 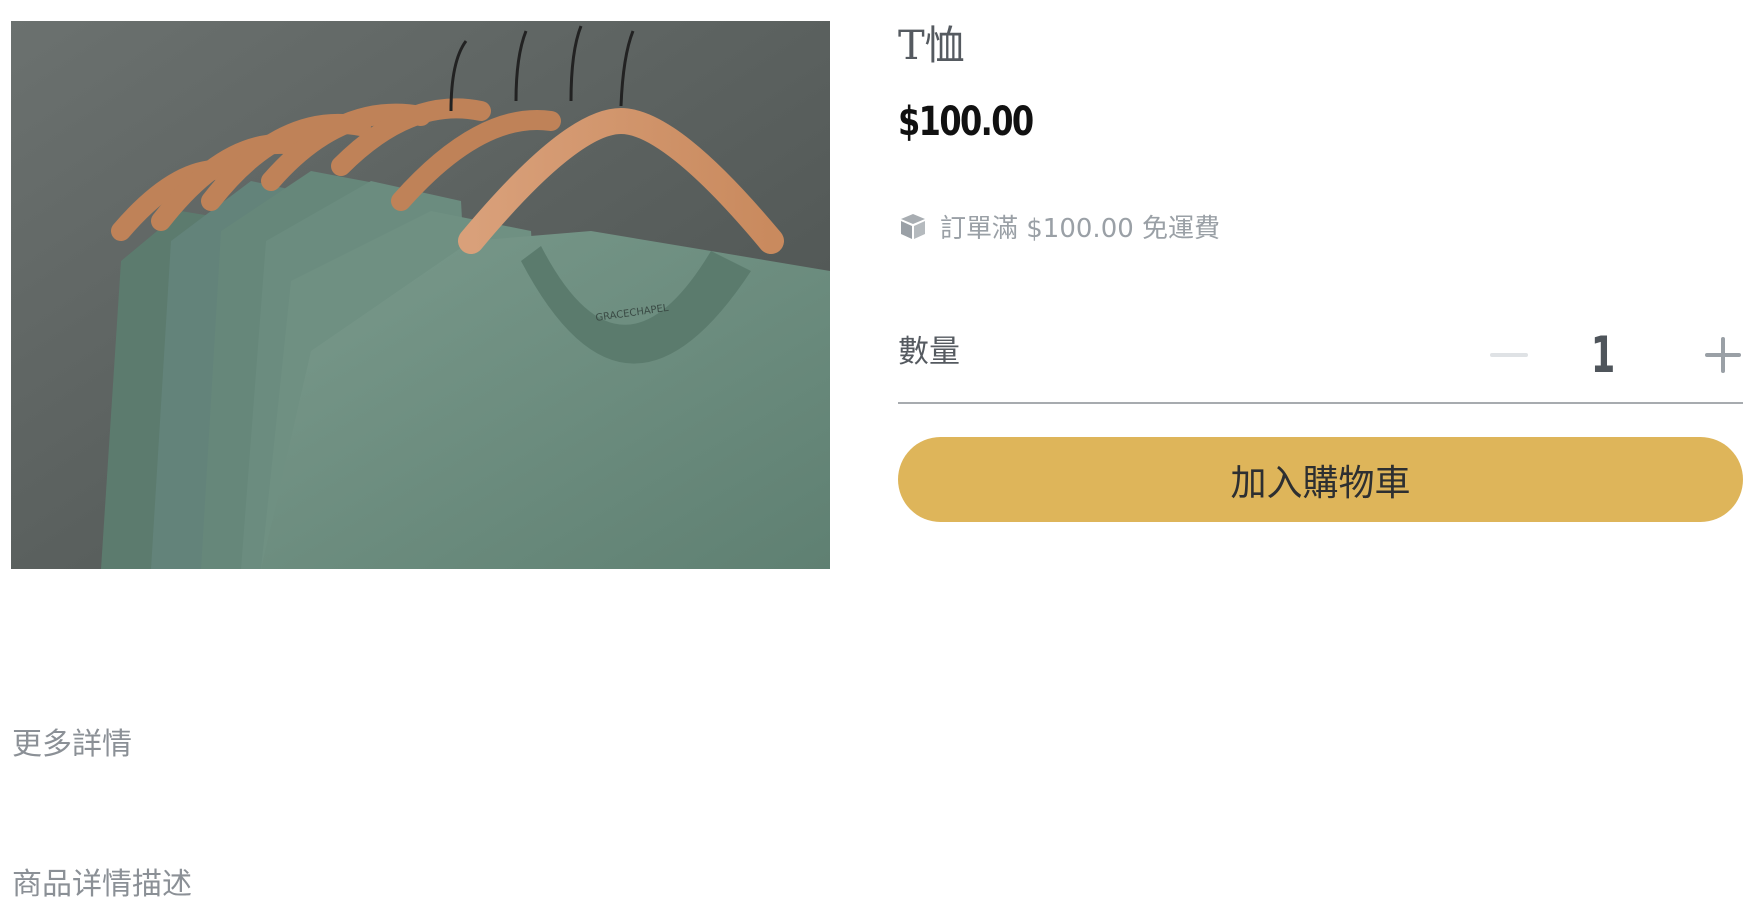 I want to click on box-icon, so click(x=913, y=226).